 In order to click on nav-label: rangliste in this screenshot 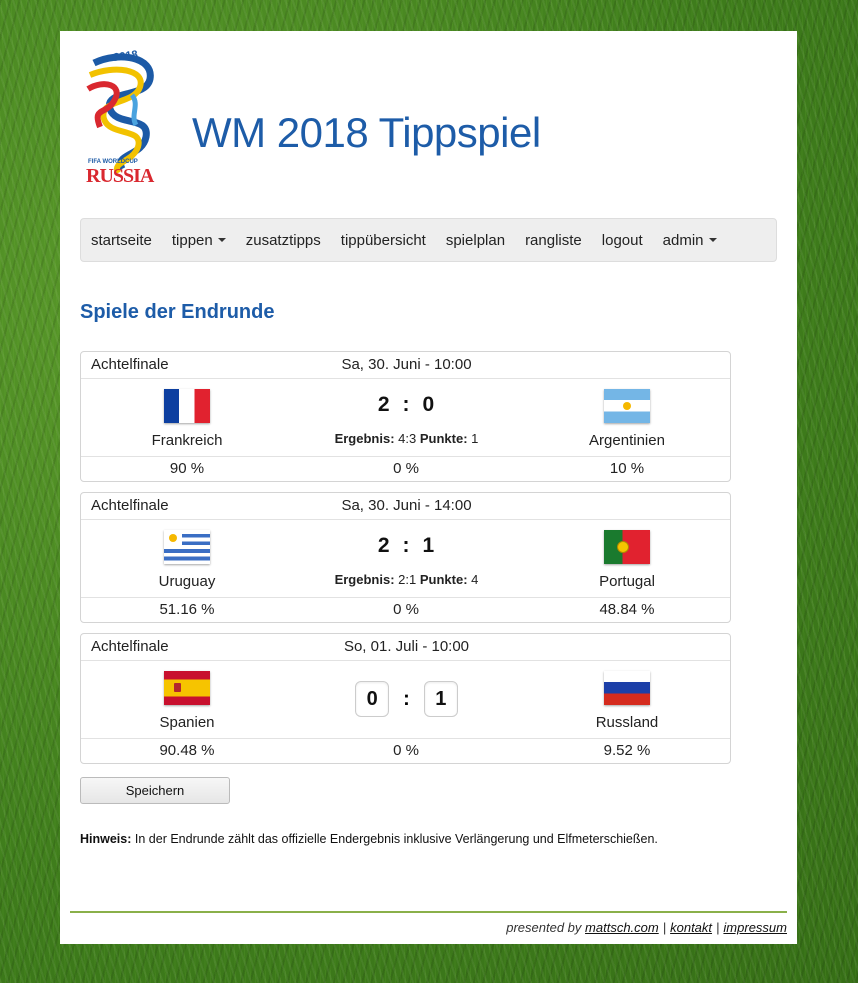, I will do `click(553, 240)`.